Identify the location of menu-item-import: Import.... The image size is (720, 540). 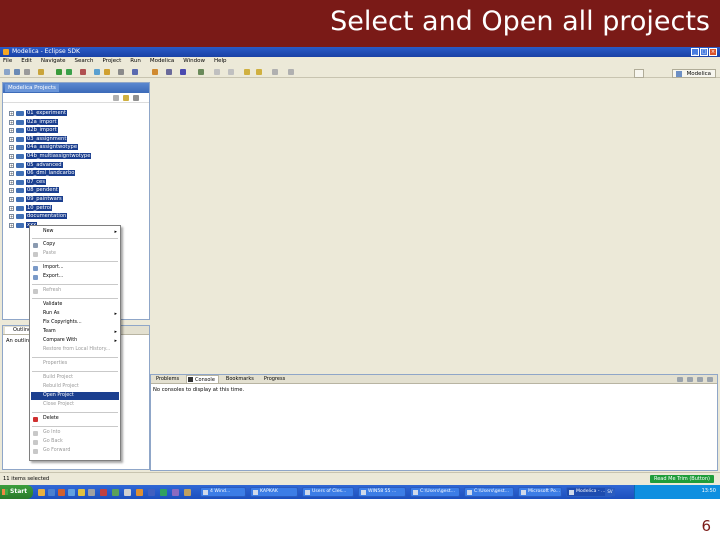
(75, 268).